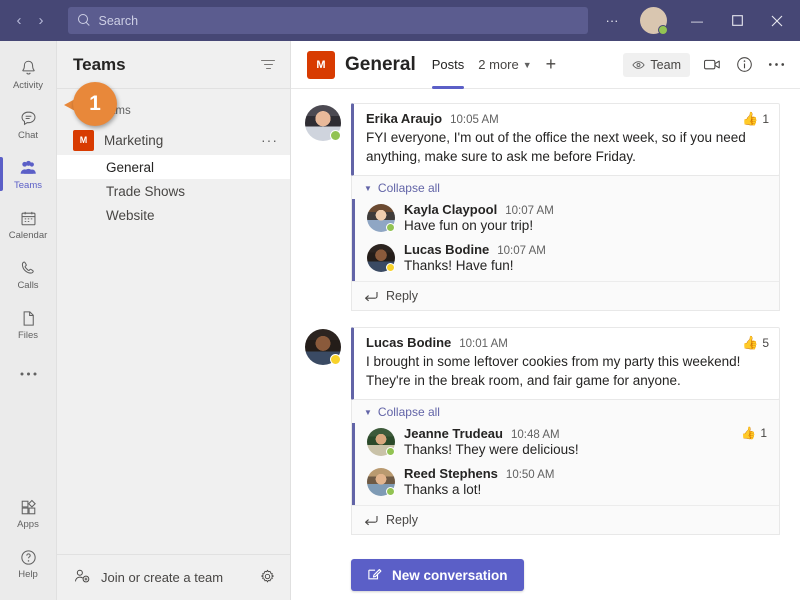 The image size is (800, 600). What do you see at coordinates (41, 21) in the screenshot?
I see `forward-button: ›` at bounding box center [41, 21].